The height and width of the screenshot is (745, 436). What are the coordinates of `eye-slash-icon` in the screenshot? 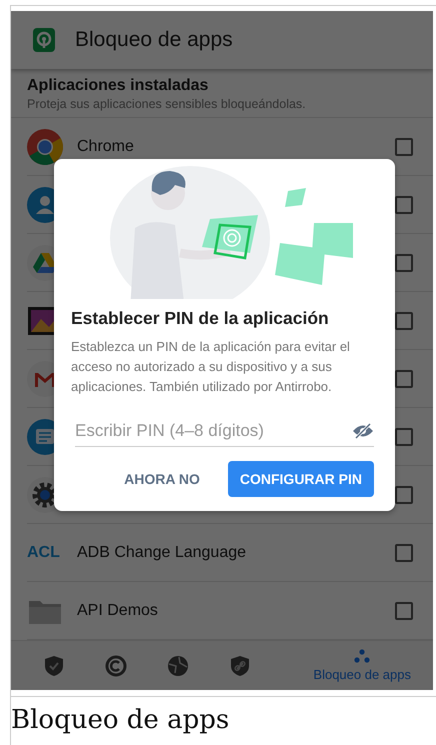 It's located at (363, 431).